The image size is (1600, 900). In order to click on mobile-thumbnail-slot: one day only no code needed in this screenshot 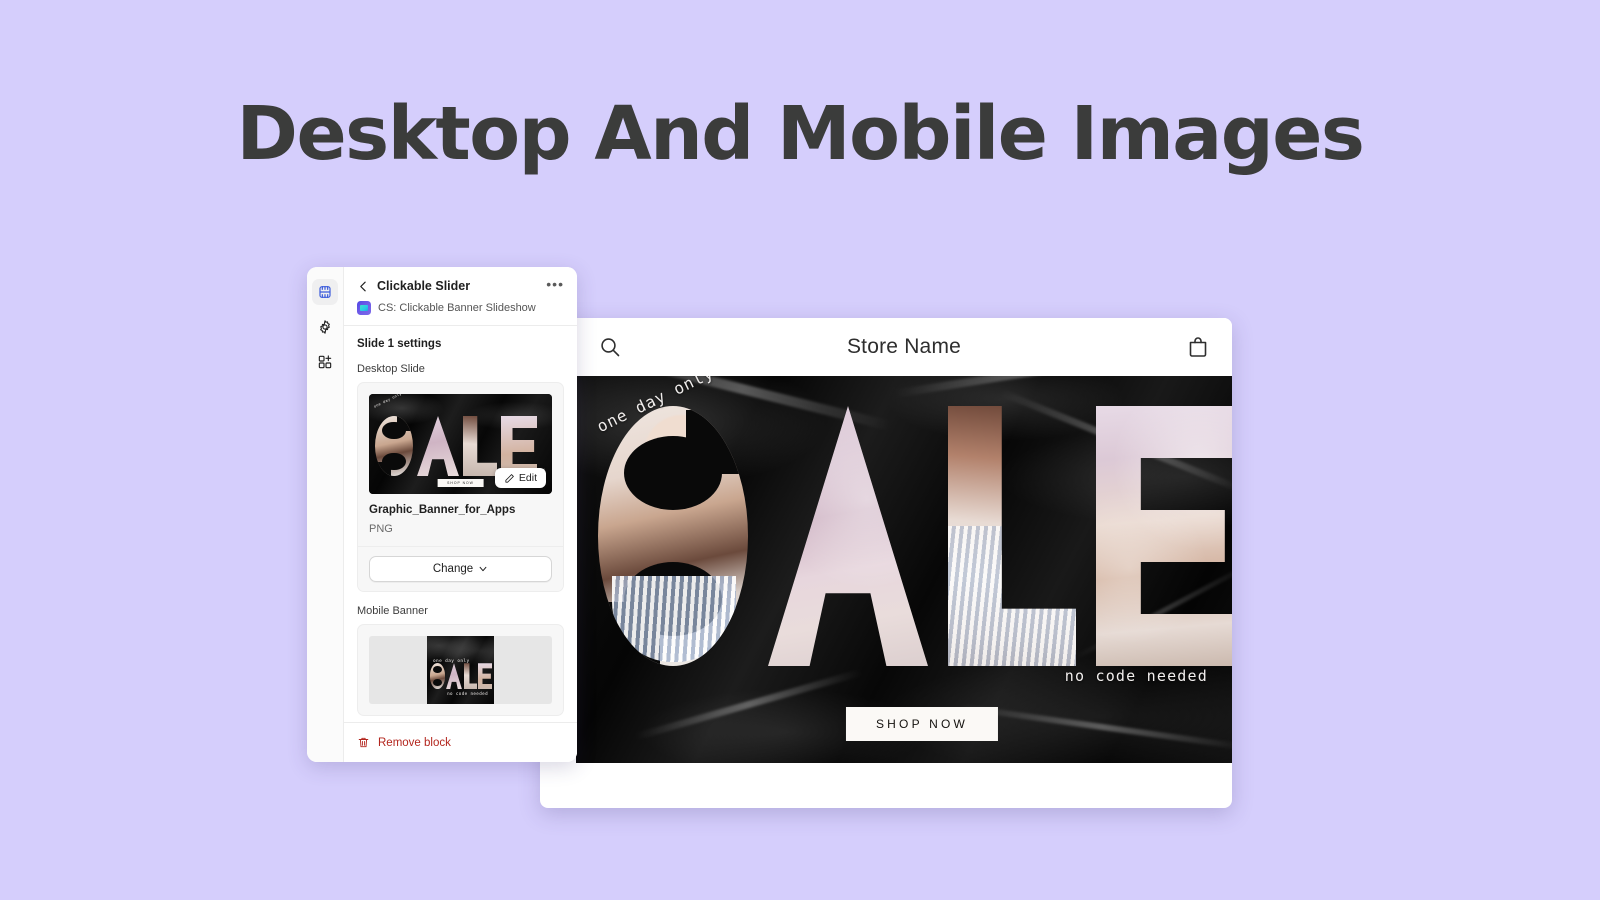, I will do `click(460, 670)`.